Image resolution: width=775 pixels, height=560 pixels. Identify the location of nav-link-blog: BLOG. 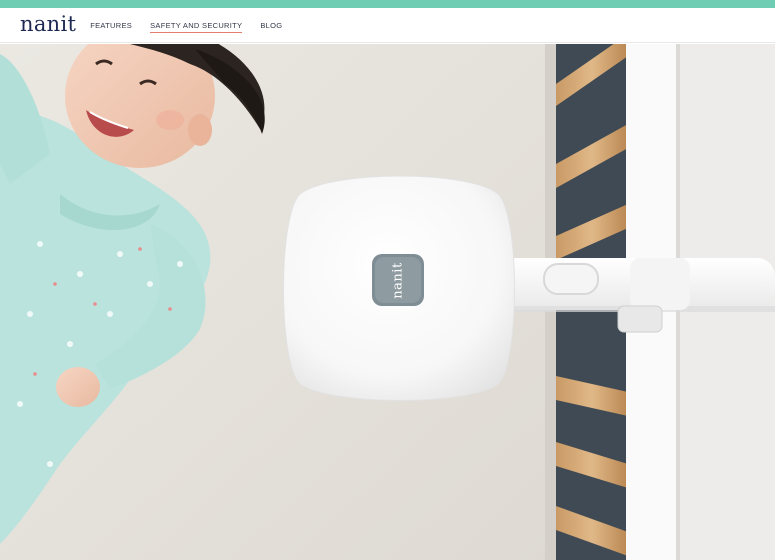
(271, 25).